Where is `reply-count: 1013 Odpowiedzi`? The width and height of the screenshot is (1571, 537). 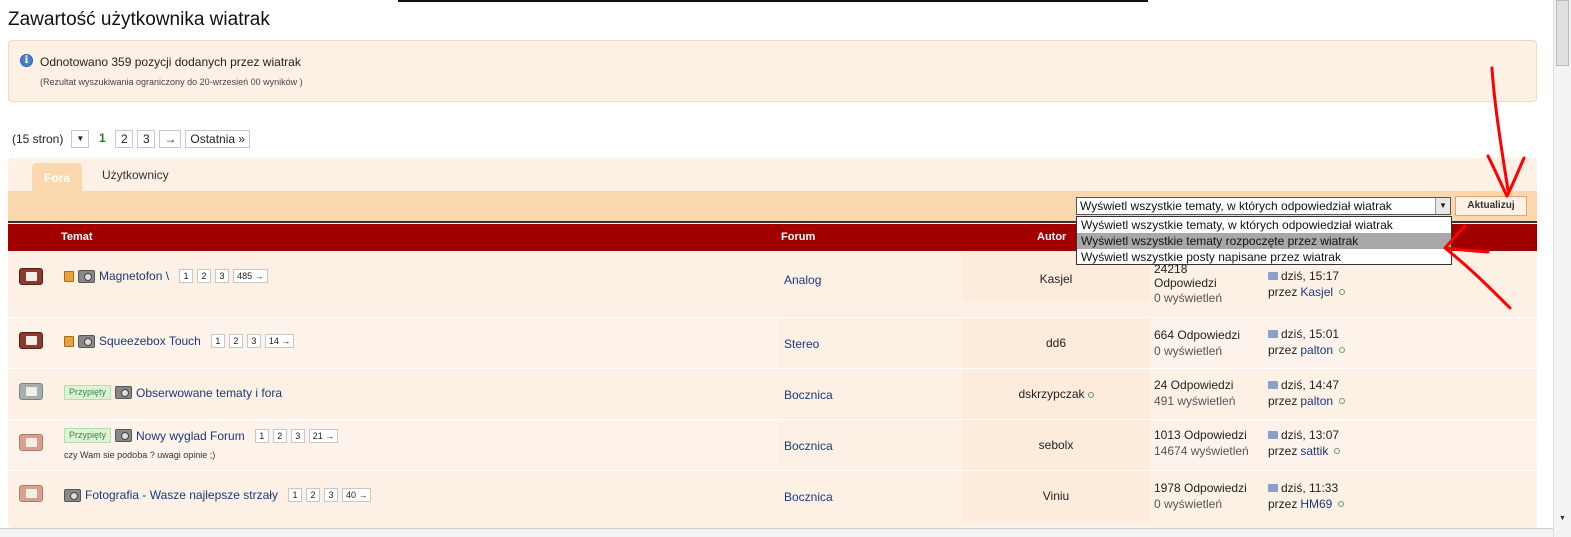
reply-count: 1013 Odpowiedzi is located at coordinates (1200, 435).